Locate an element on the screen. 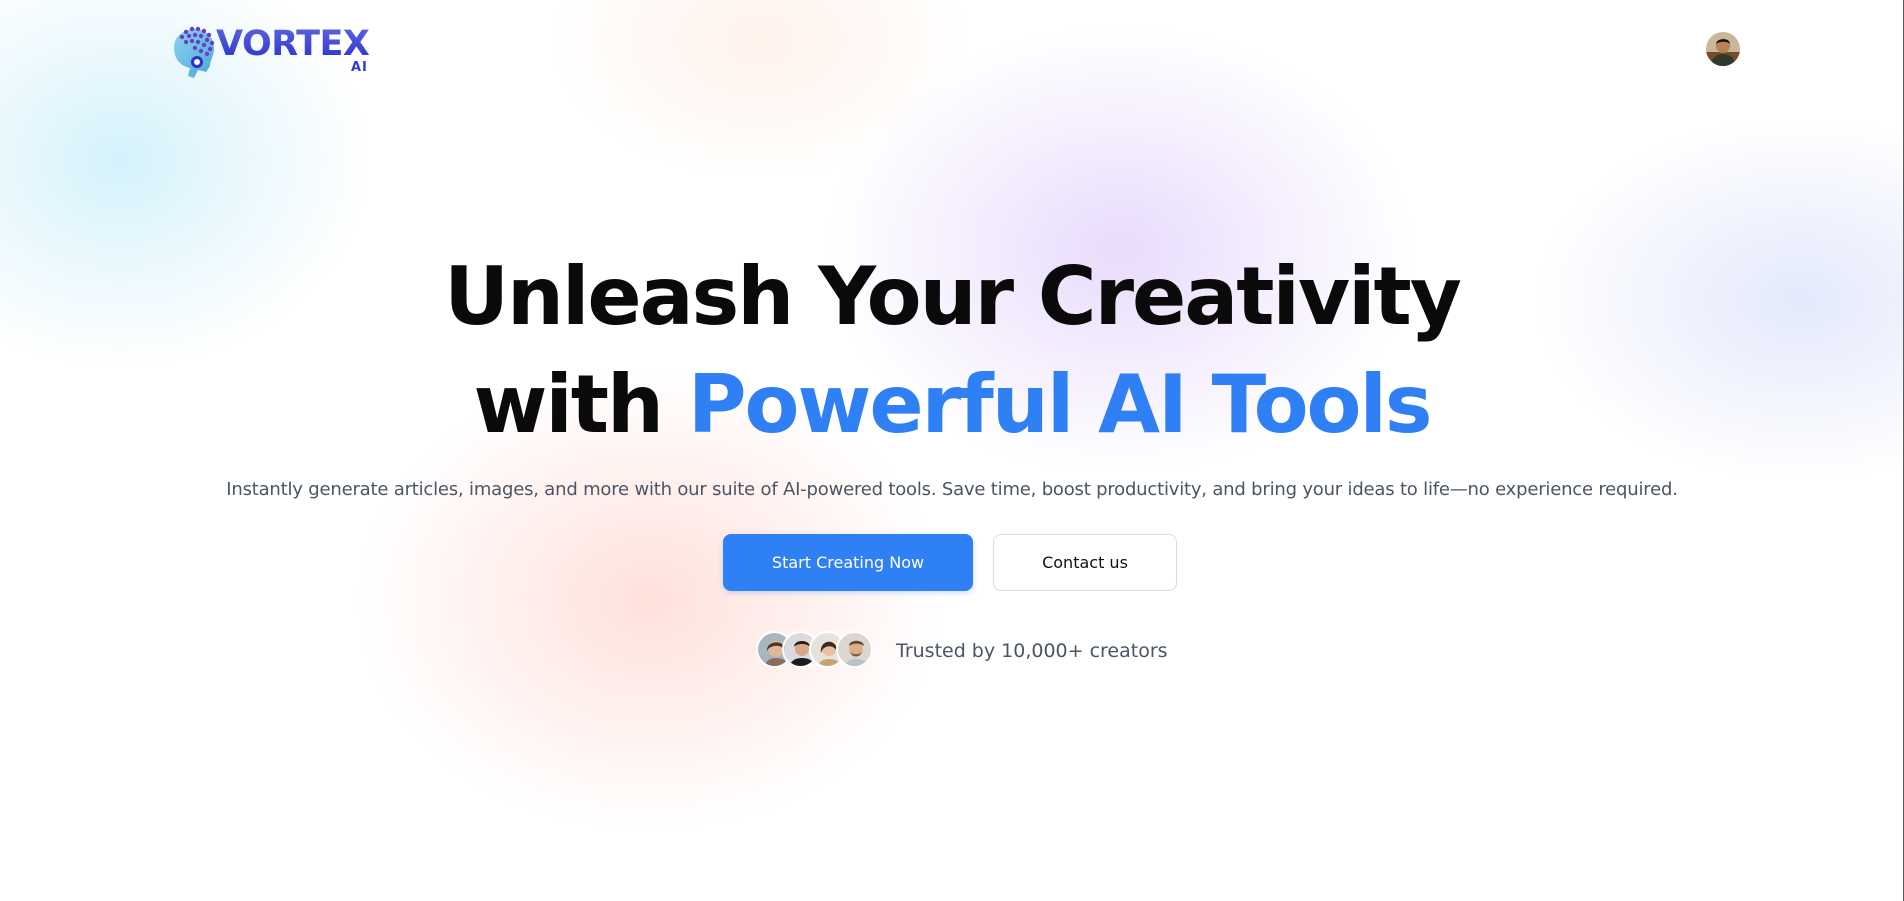 The image size is (1904, 901). start-creating-button: Start Creating Now is located at coordinates (848, 562).